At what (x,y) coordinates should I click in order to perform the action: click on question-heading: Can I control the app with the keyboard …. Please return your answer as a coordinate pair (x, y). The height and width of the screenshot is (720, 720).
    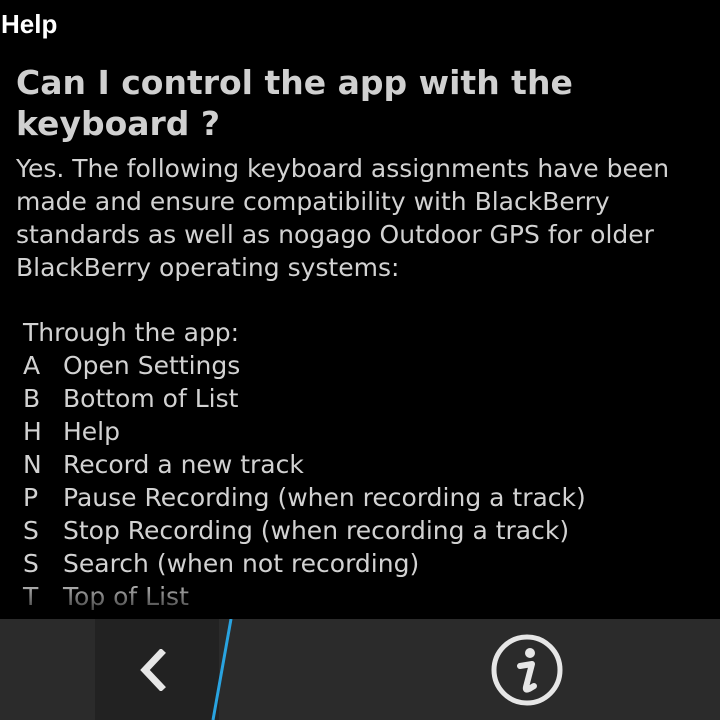
    Looking at the image, I should click on (294, 103).